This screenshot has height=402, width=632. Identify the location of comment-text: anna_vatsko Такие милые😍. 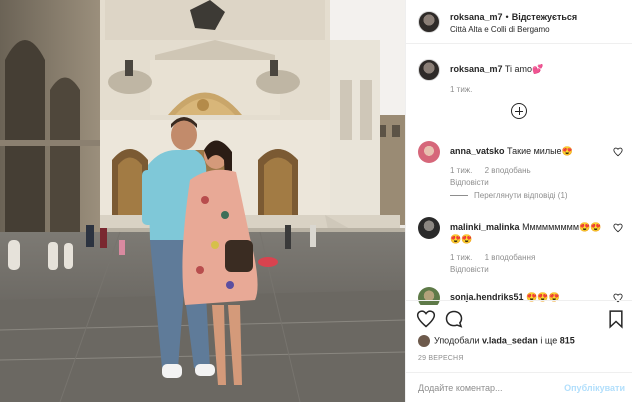
(532, 151).